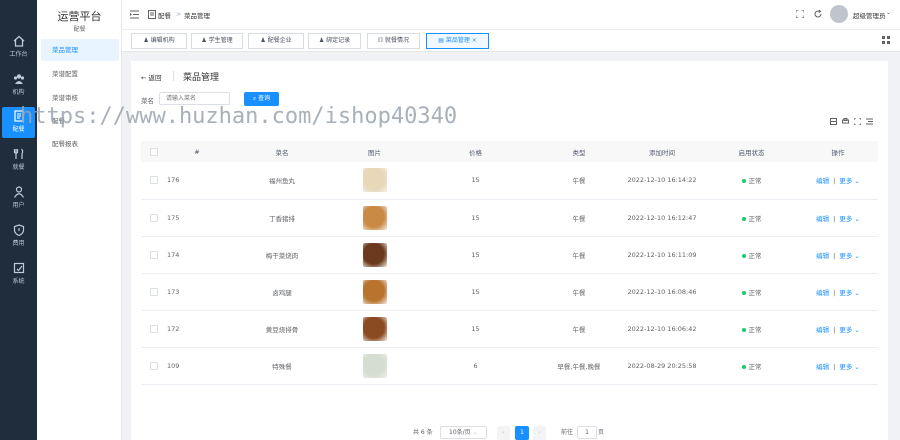 This screenshot has width=900, height=440. What do you see at coordinates (18, 160) in the screenshot?
I see `rail-item-dining: 就餐` at bounding box center [18, 160].